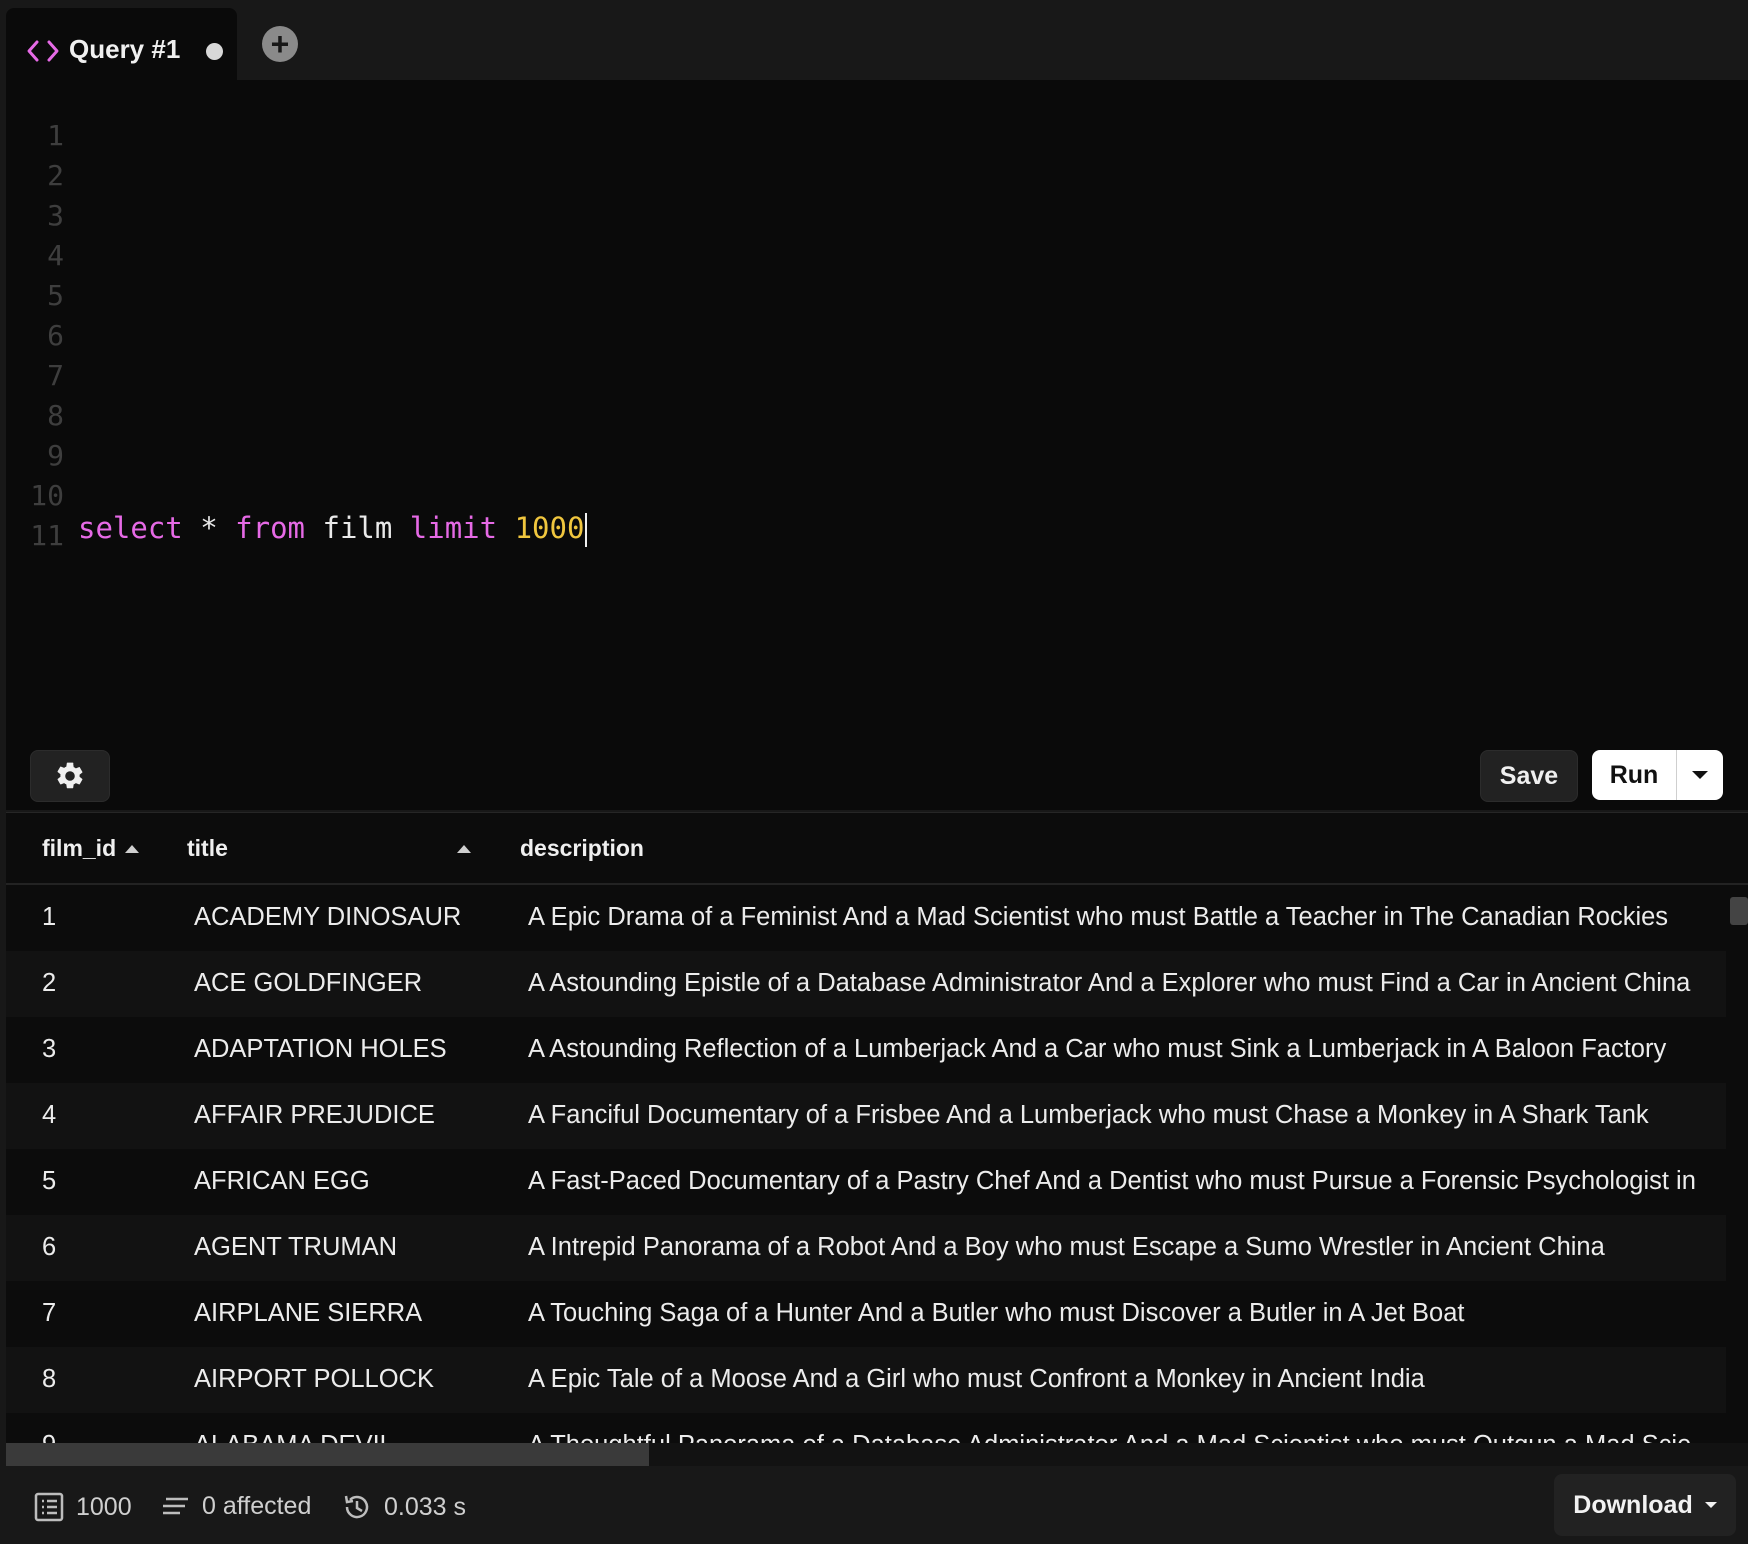  Describe the element at coordinates (209, 528) in the screenshot. I see `operator-star: *` at that location.